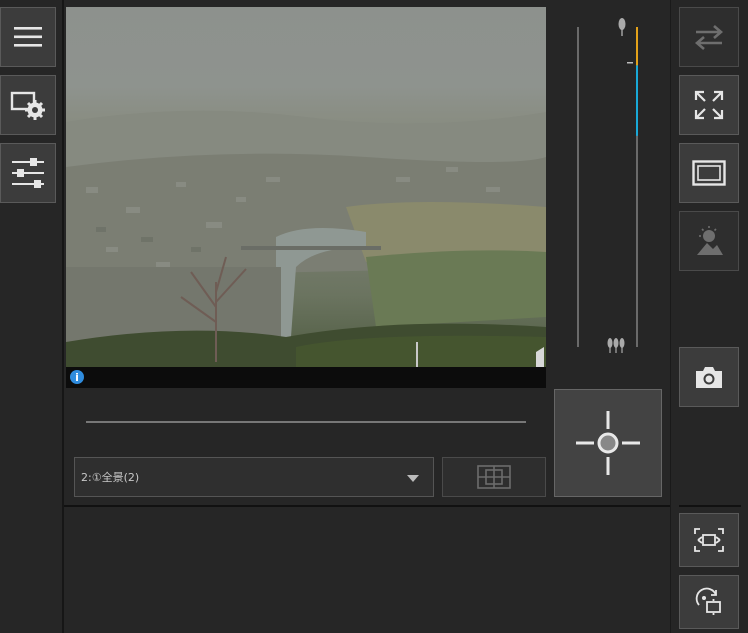 Image resolution: width=748 pixels, height=633 pixels. What do you see at coordinates (367, 506) in the screenshot?
I see `bottom-divider` at bounding box center [367, 506].